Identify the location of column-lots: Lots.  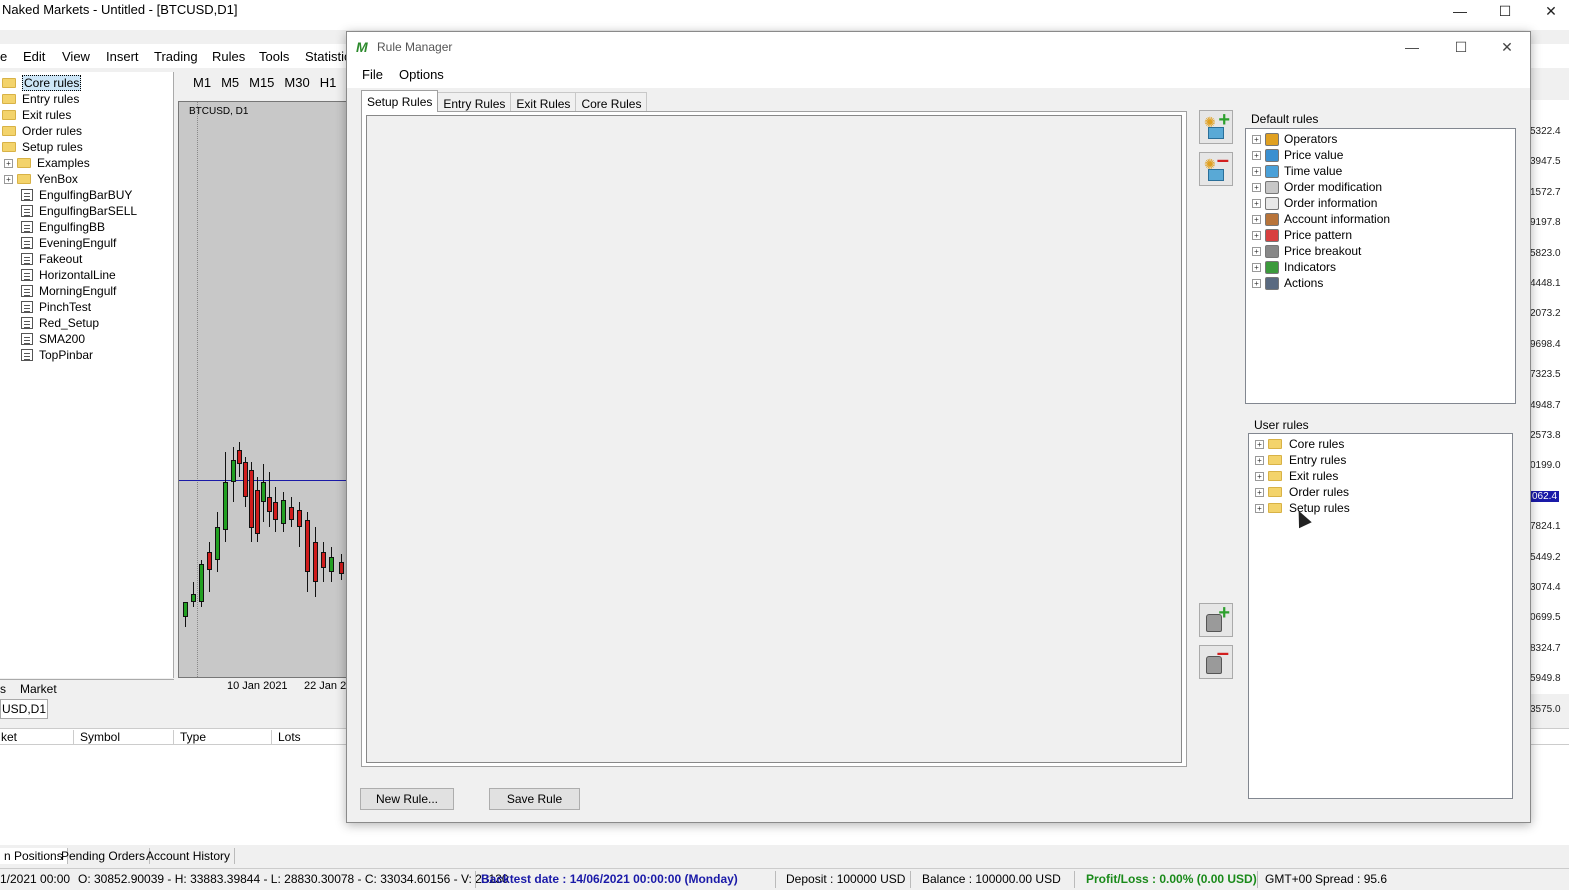
(286, 737).